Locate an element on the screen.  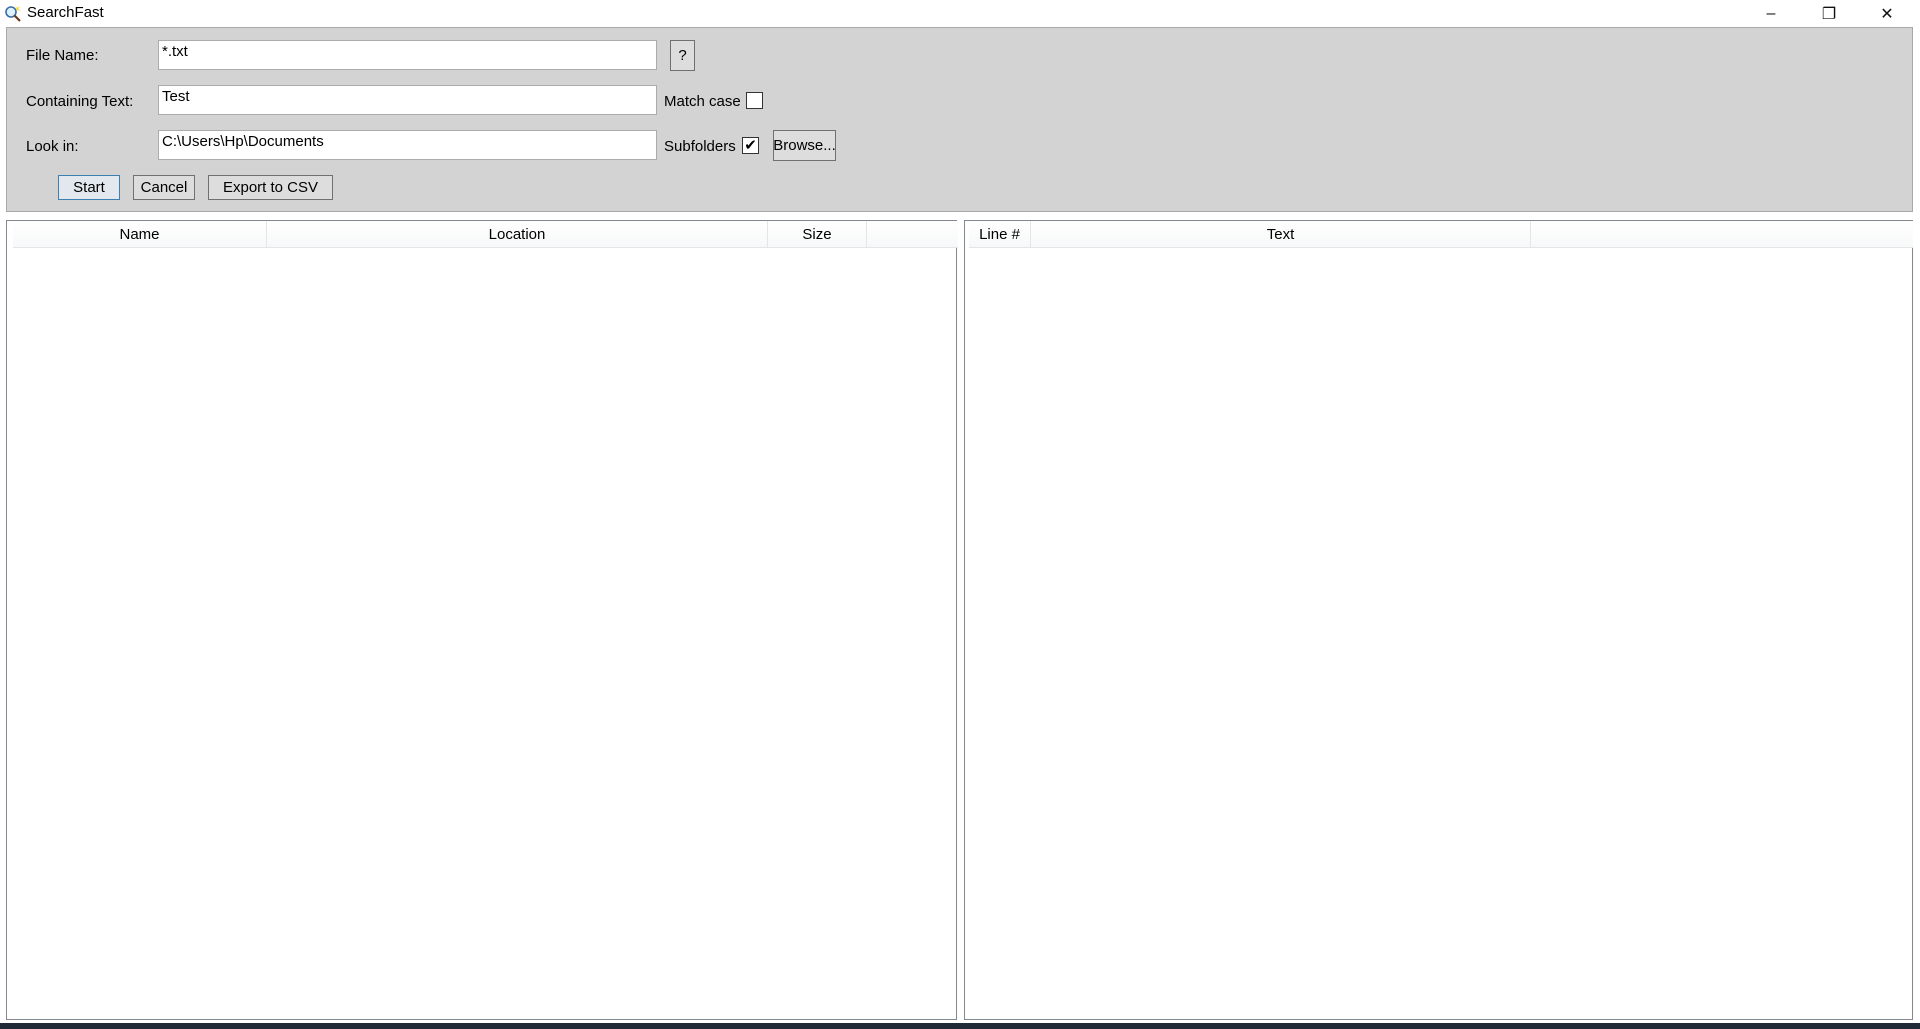
restore-button: ❐ is located at coordinates (1829, 13).